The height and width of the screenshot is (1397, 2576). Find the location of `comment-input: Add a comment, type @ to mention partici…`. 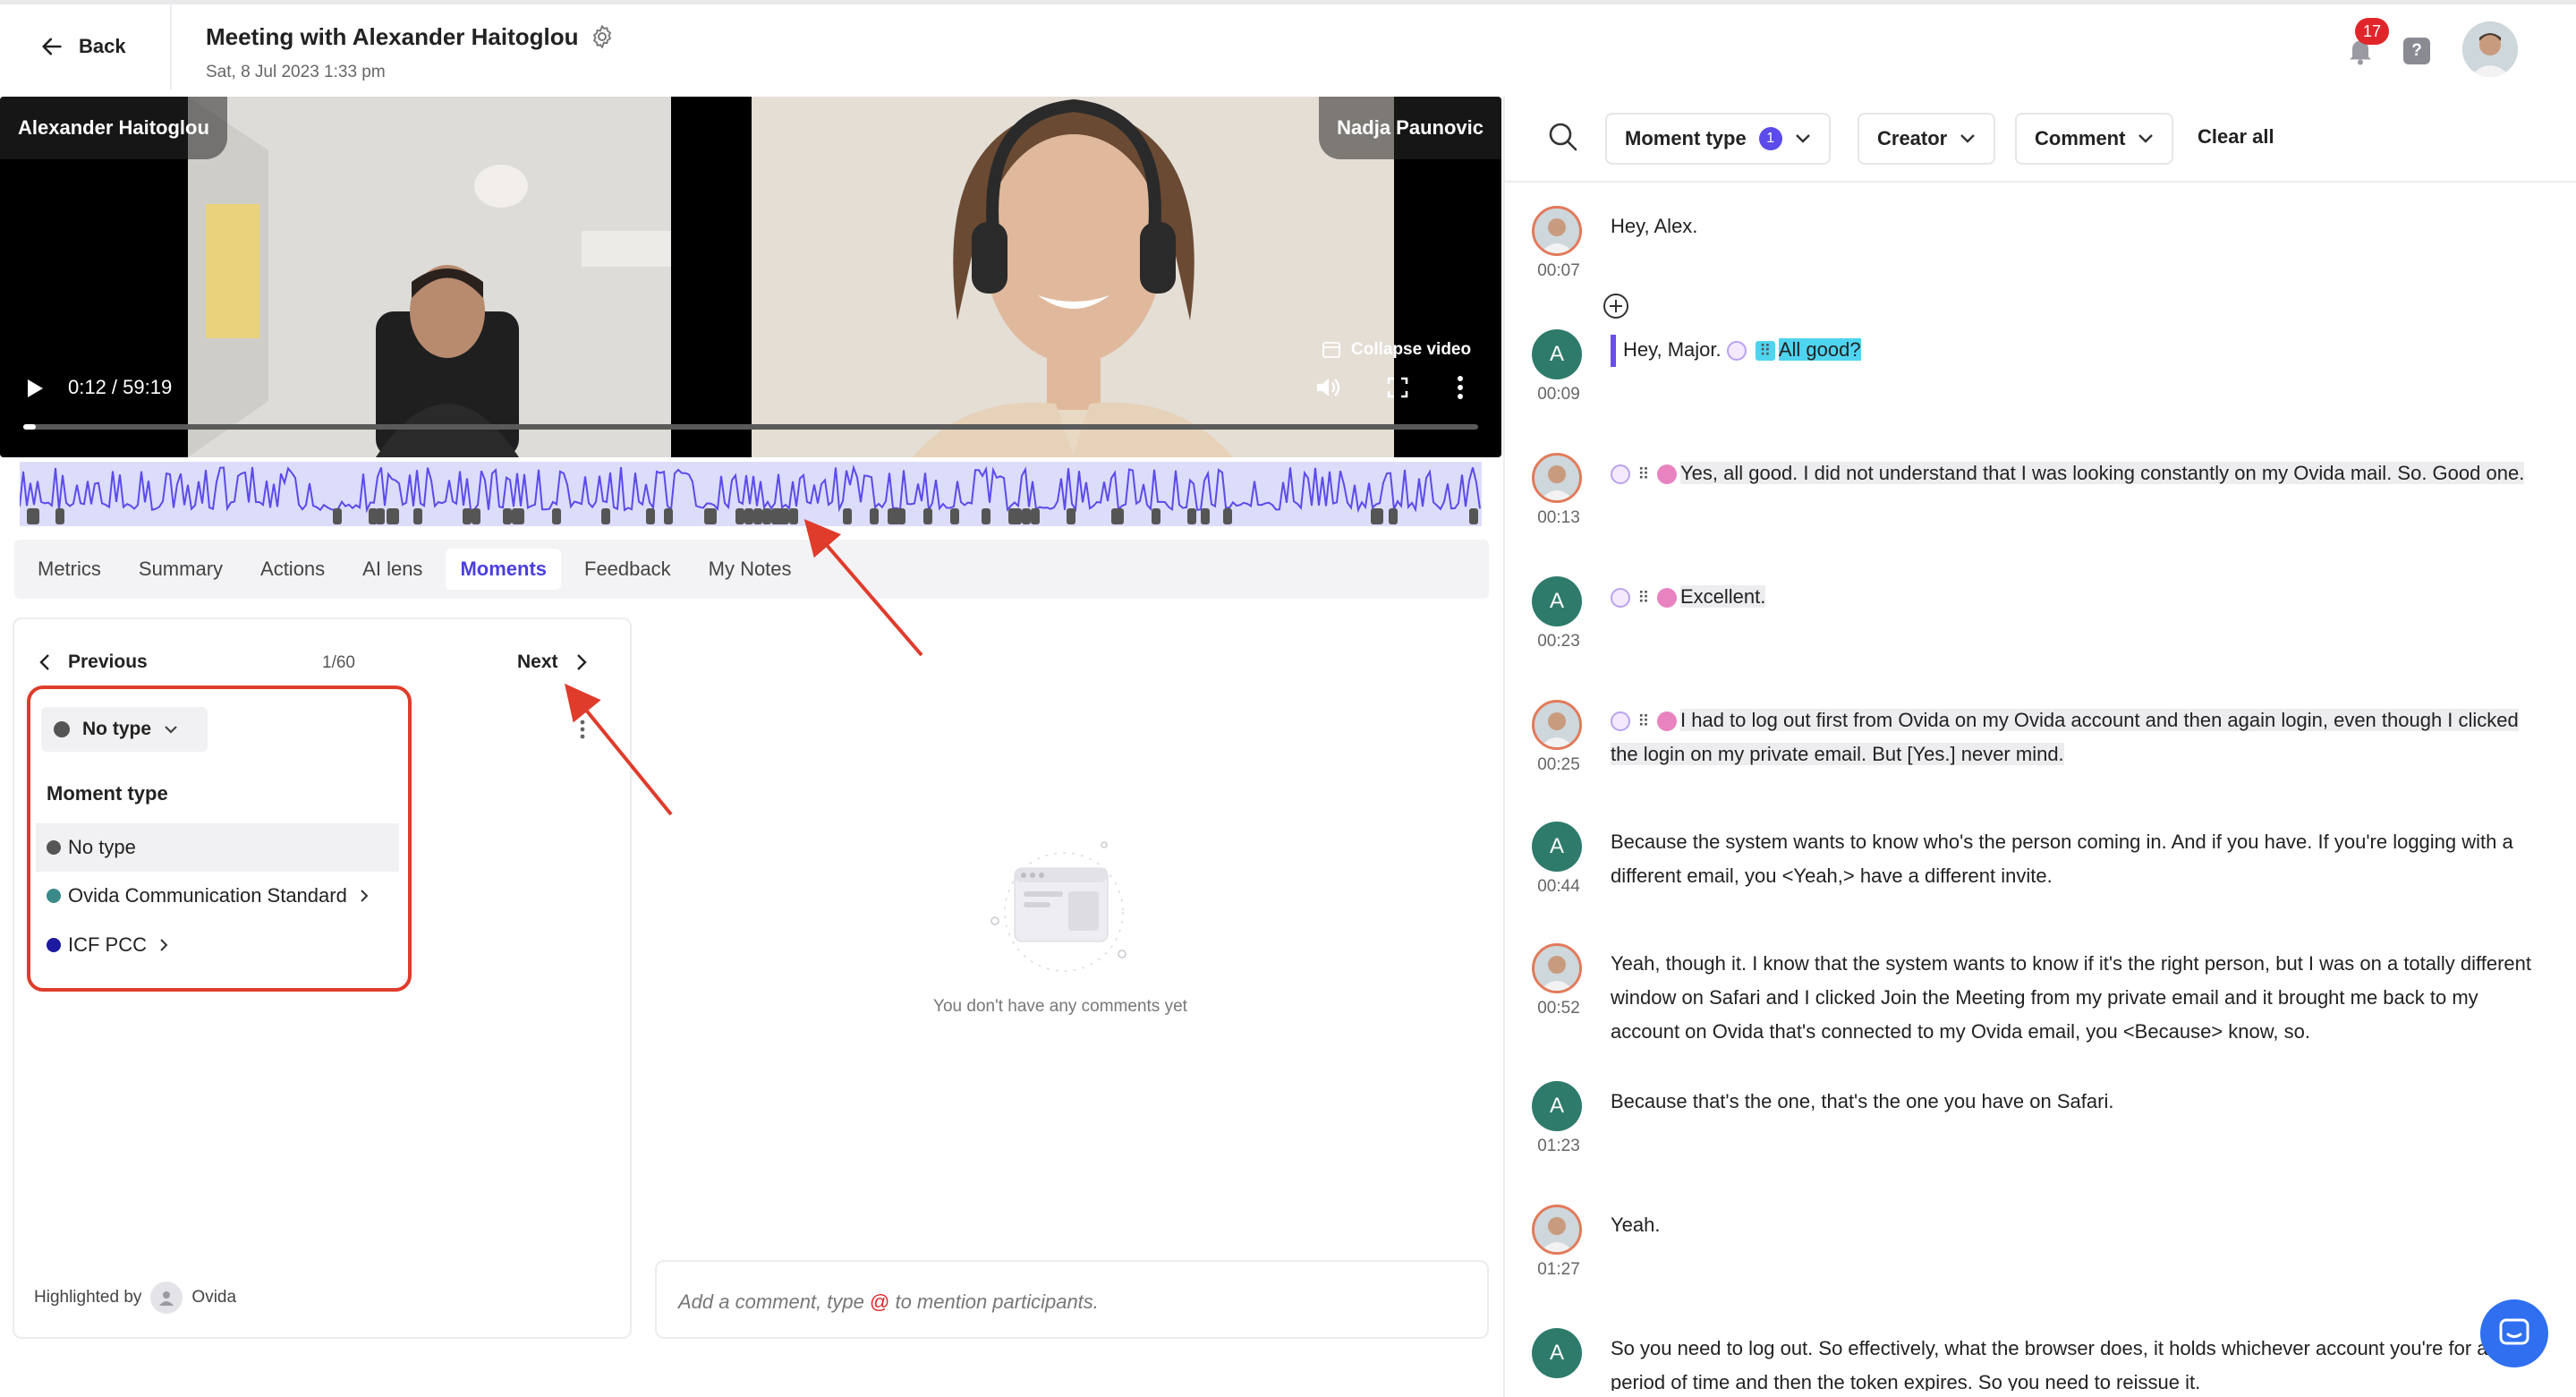

comment-input: Add a comment, type @ to mention partici… is located at coordinates (1072, 1300).